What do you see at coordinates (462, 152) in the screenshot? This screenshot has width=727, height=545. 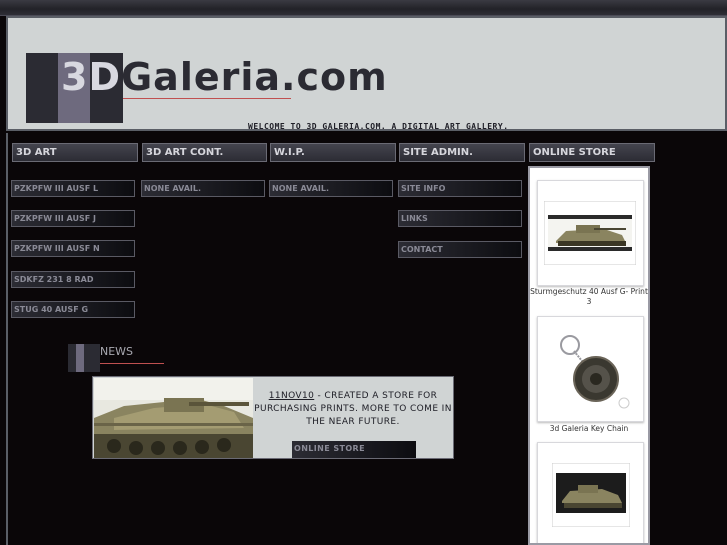 I see `nav-heading-site-admin: SITE ADMIN.` at bounding box center [462, 152].